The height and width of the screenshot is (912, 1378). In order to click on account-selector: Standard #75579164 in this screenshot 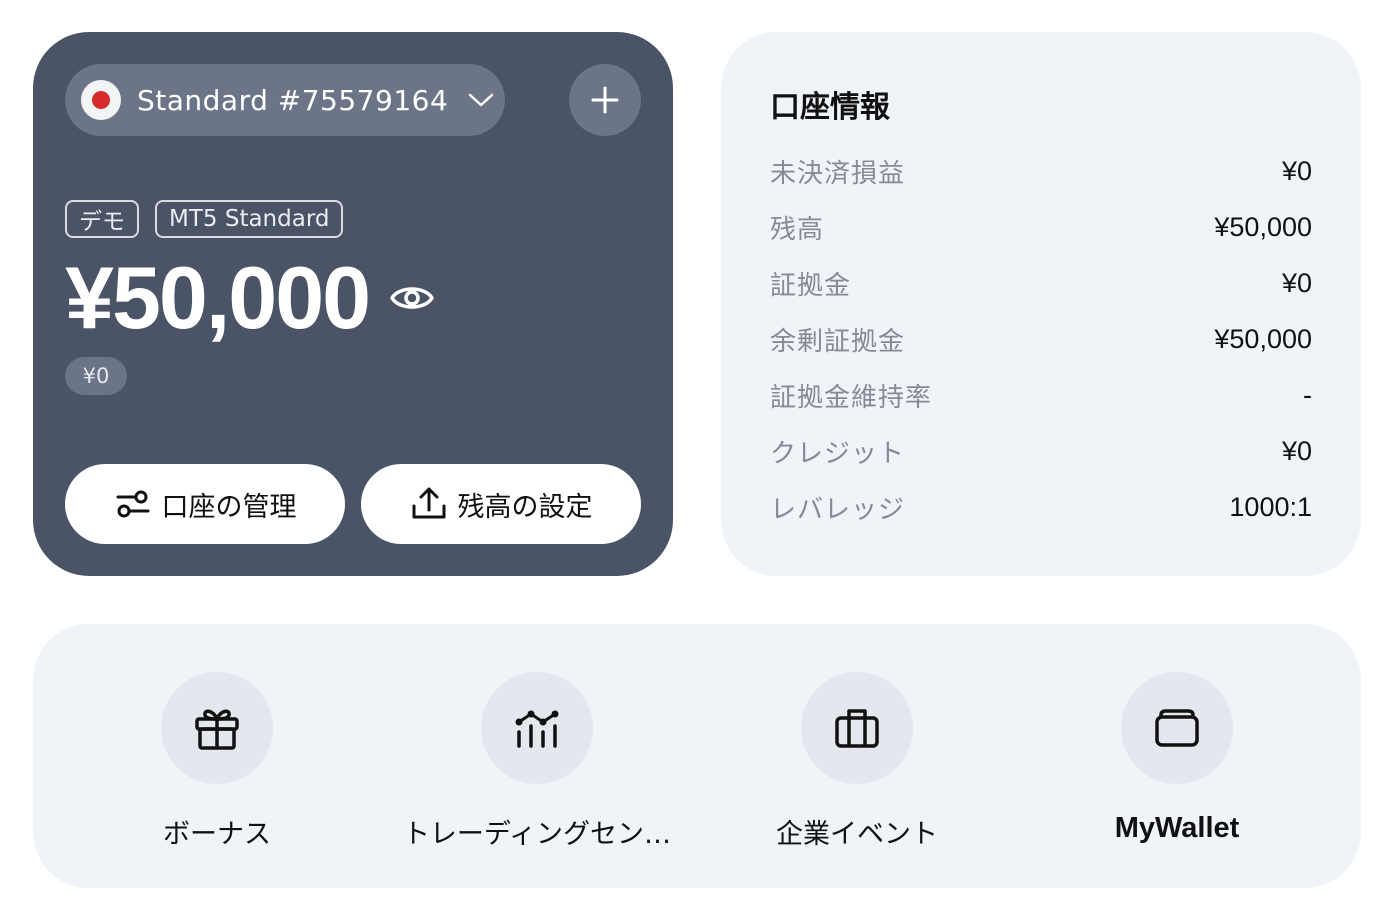, I will do `click(285, 100)`.